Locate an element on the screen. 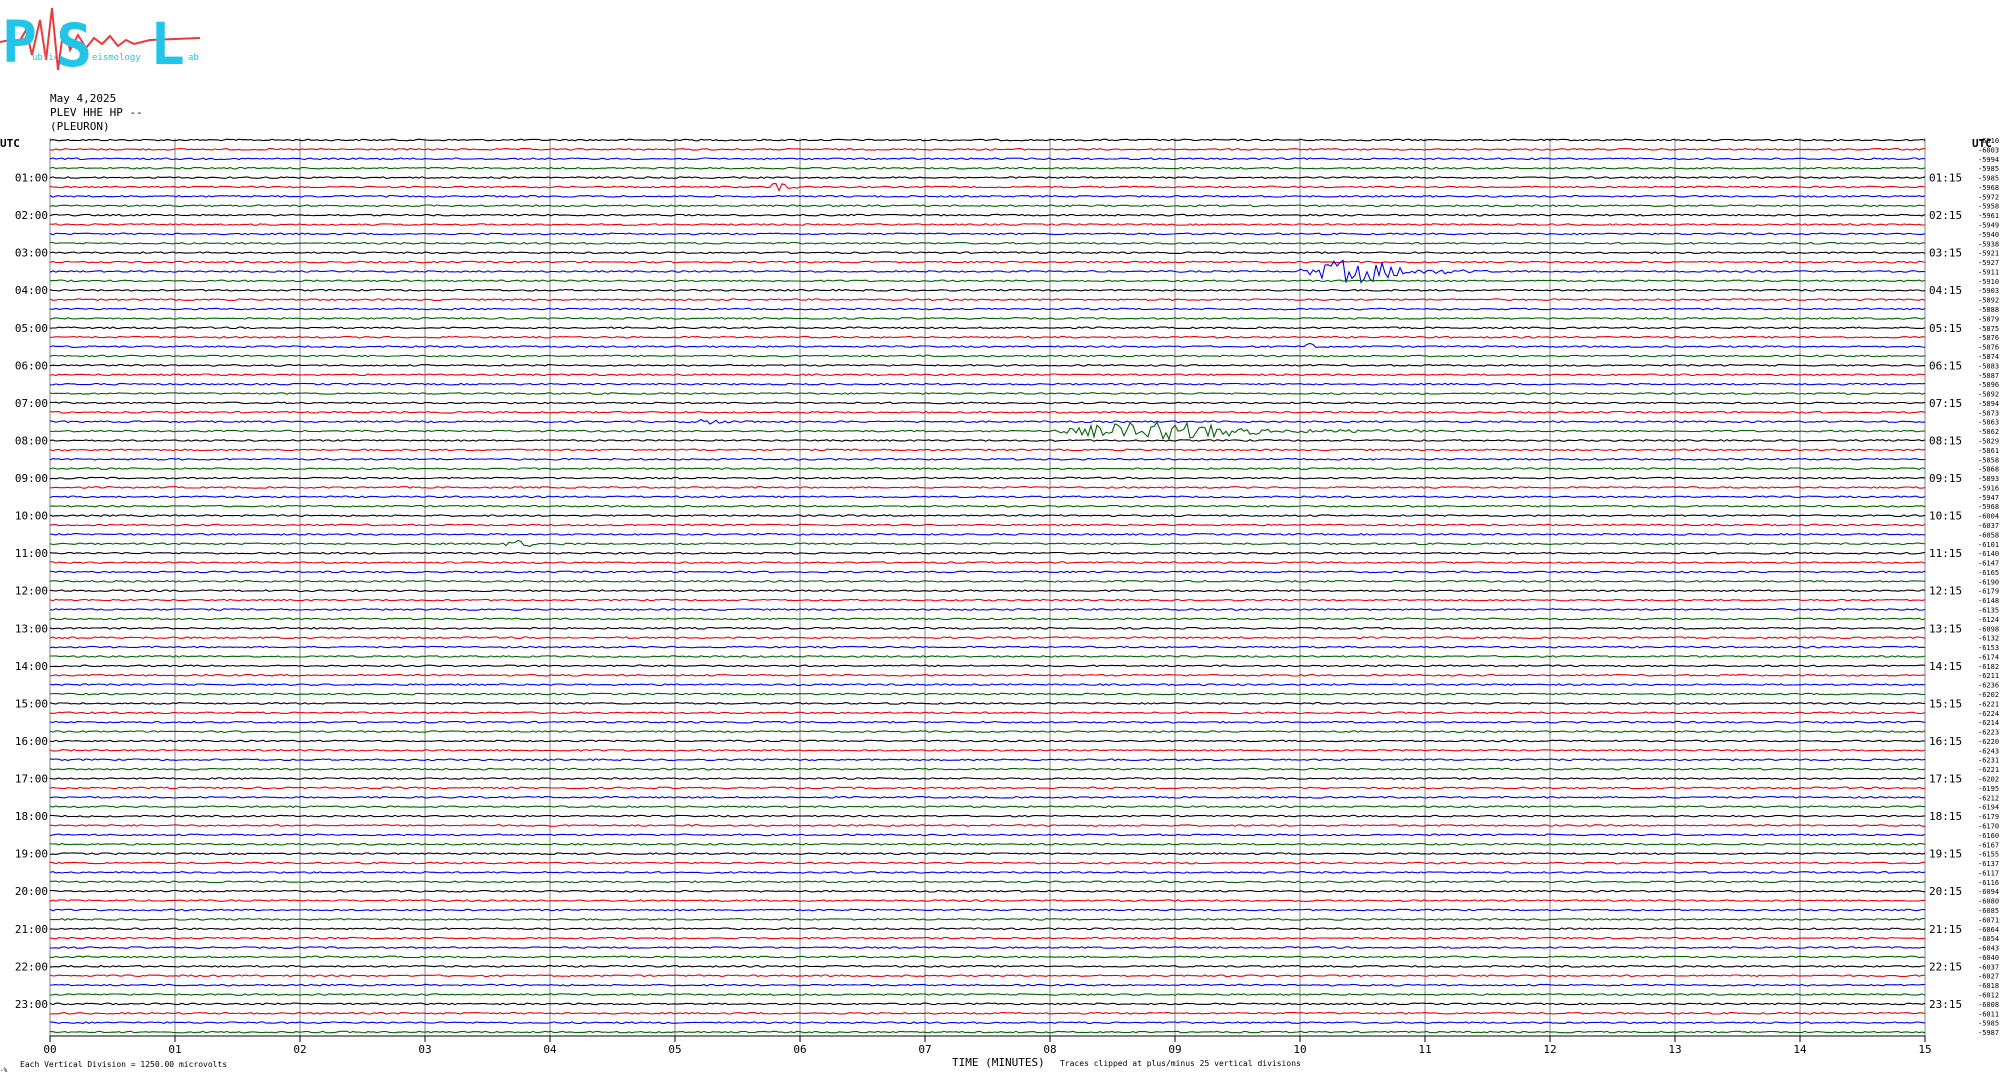 This screenshot has width=2010, height=1080. left-hour-label: 16:00 is located at coordinates (31, 741).